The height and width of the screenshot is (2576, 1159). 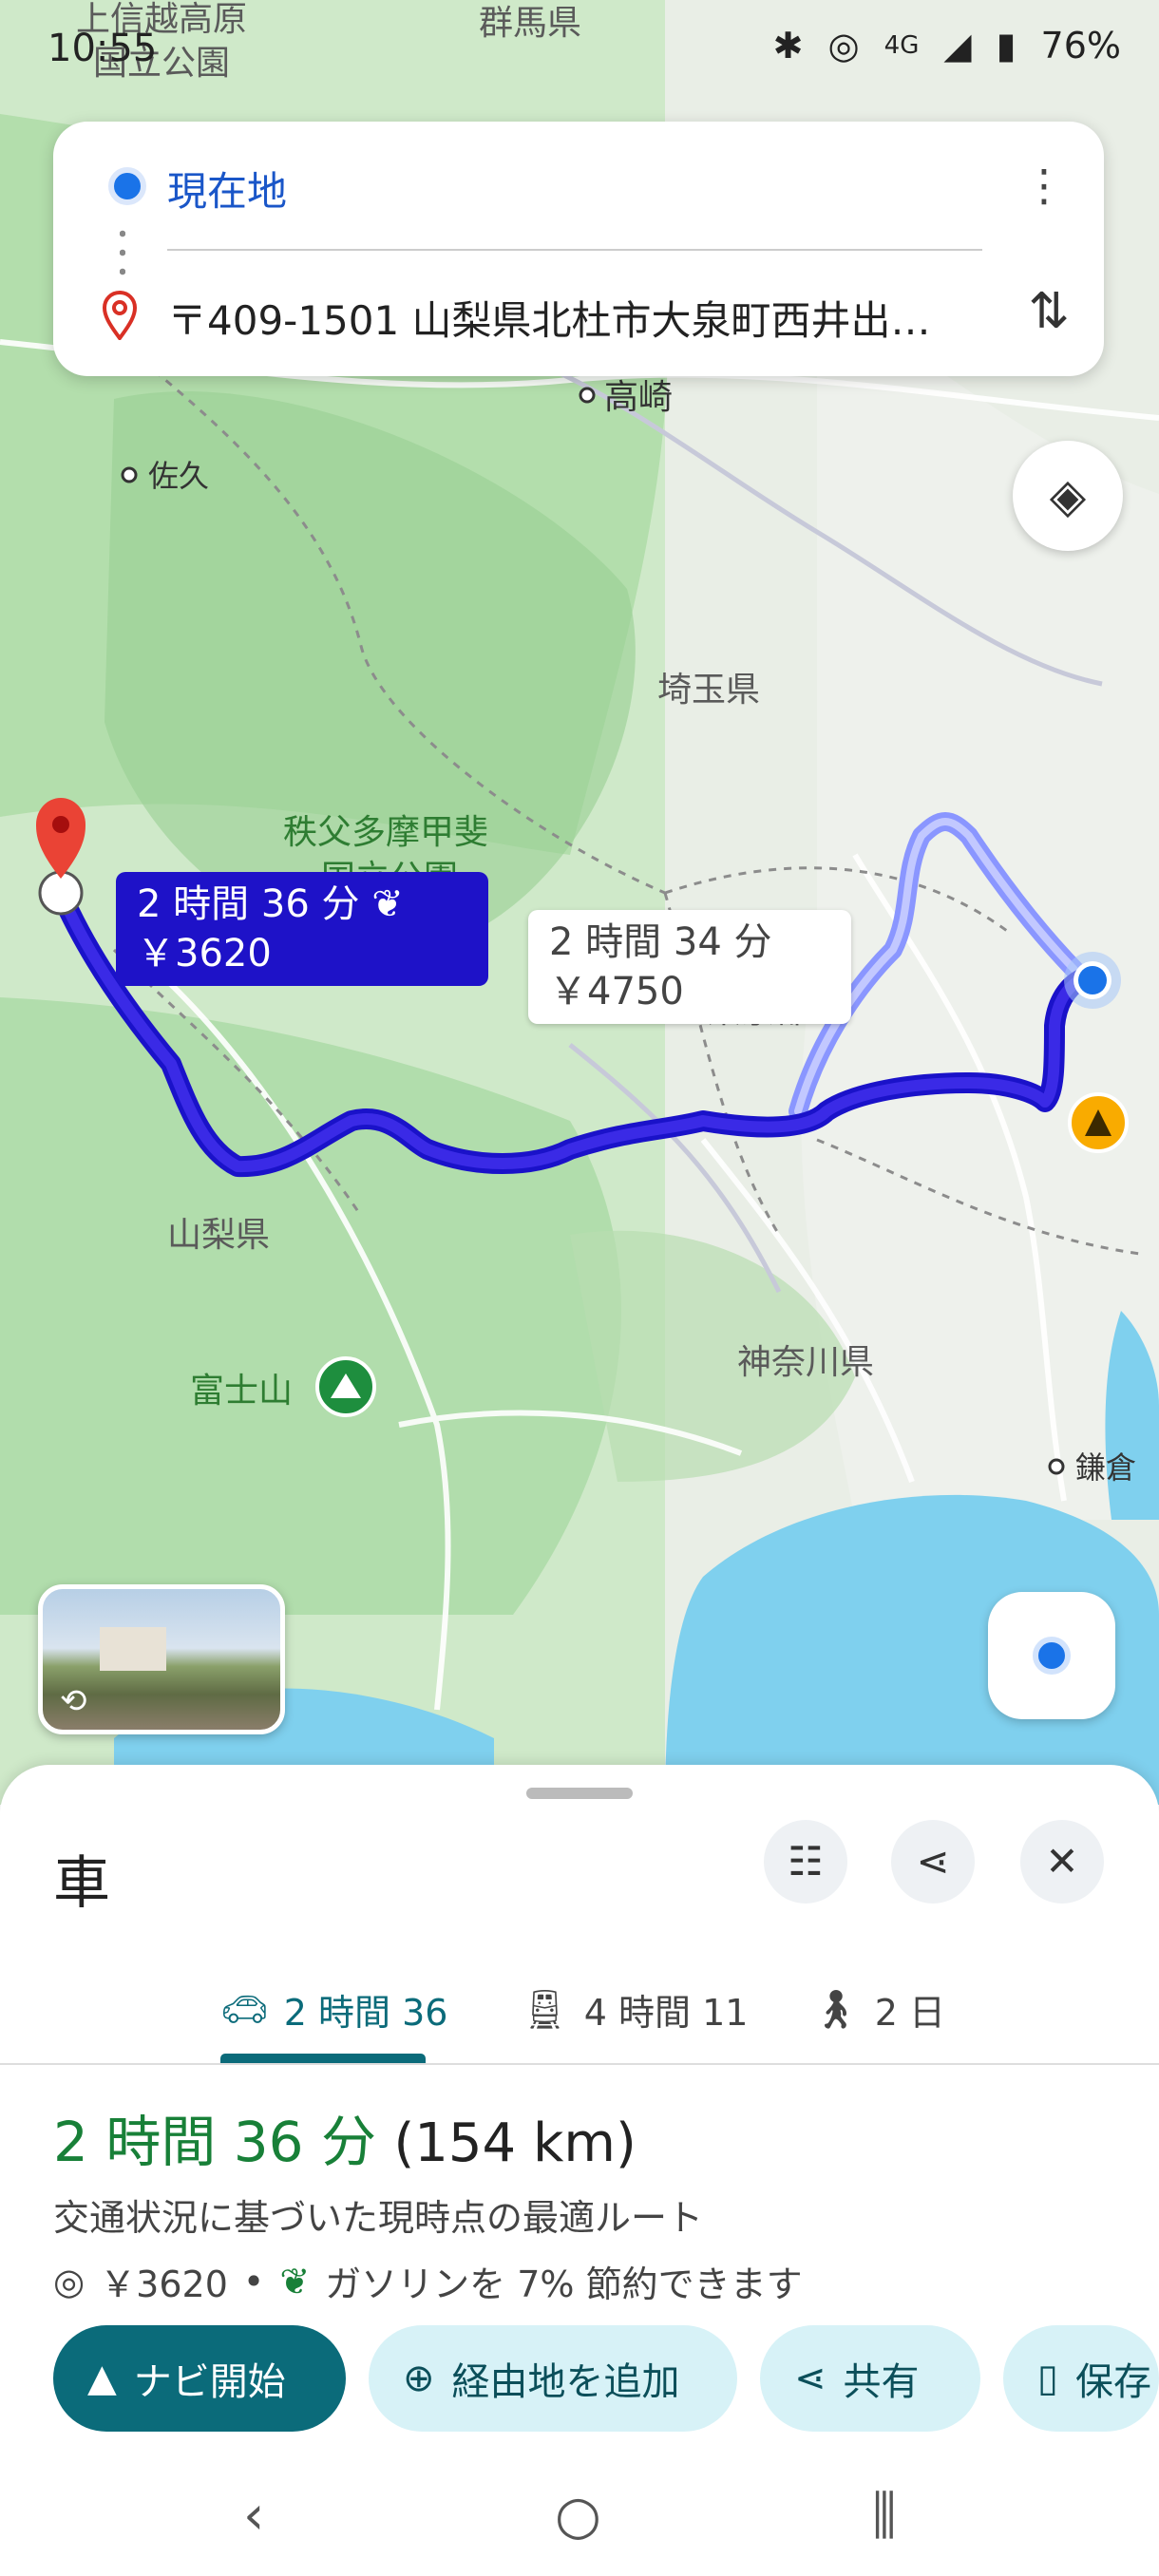 I want to click on label-yamanashi: 山梨県, so click(x=218, y=1235).